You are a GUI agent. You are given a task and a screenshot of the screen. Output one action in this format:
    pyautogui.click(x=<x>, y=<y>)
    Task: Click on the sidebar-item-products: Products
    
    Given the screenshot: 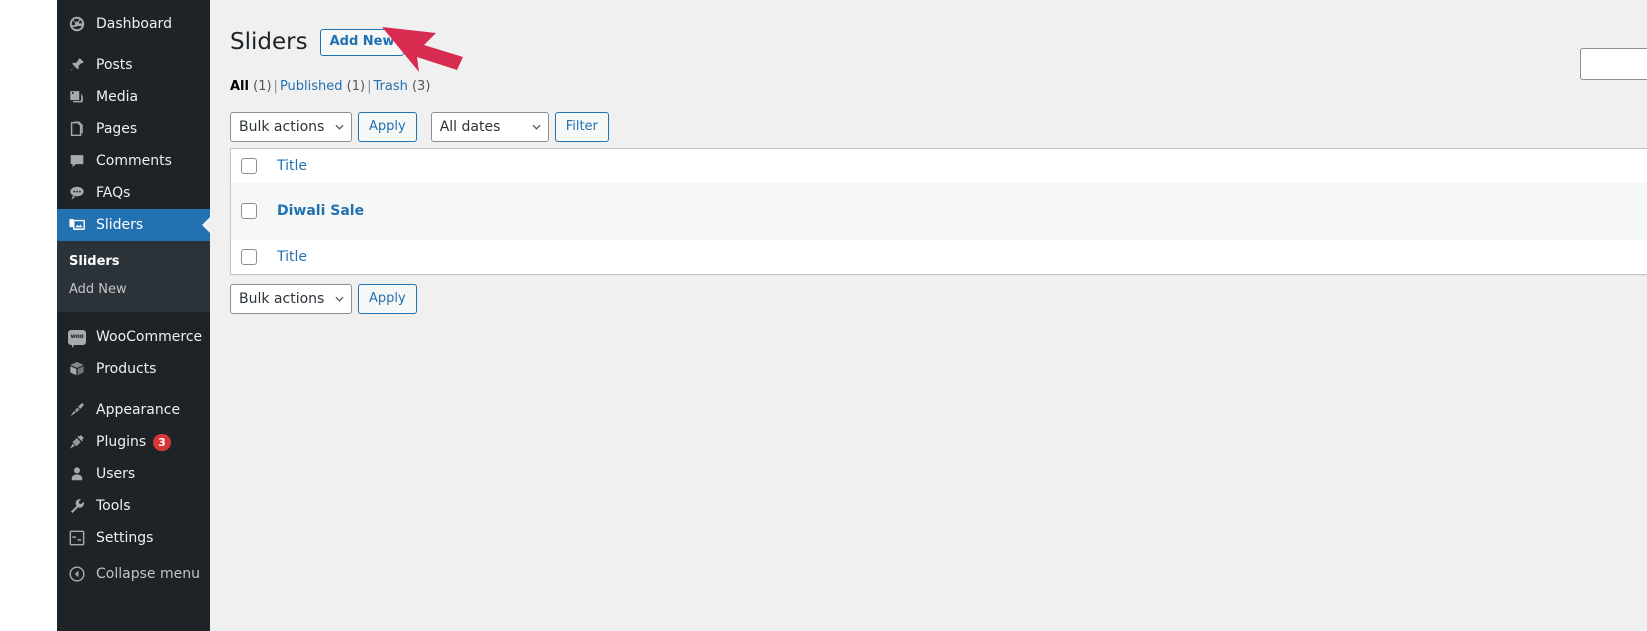 What is the action you would take?
    pyautogui.click(x=133, y=369)
    